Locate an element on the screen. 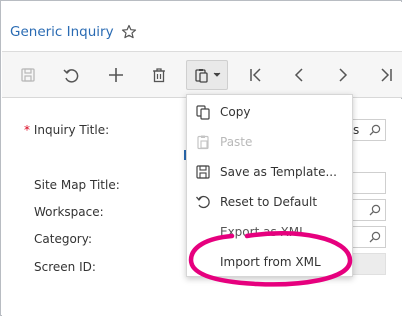 This screenshot has height=316, width=402. site-map-title-label: Site Map Title: is located at coordinates (77, 185).